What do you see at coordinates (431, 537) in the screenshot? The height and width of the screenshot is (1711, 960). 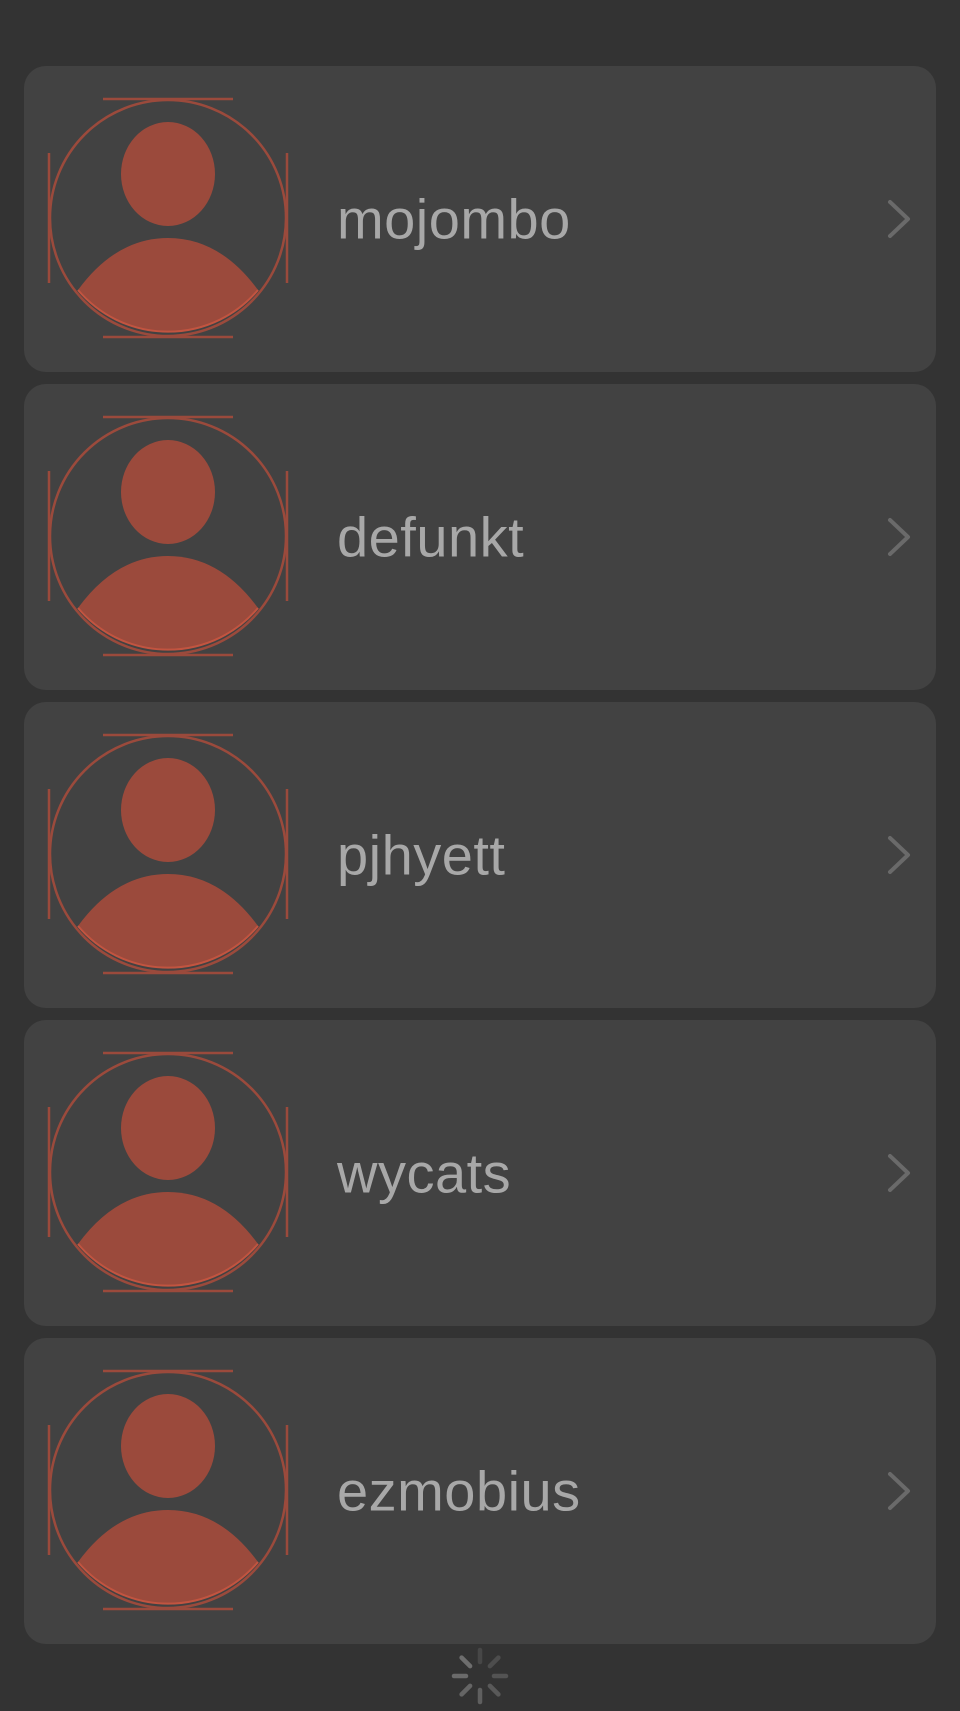 I see `username-label: defunkt` at bounding box center [431, 537].